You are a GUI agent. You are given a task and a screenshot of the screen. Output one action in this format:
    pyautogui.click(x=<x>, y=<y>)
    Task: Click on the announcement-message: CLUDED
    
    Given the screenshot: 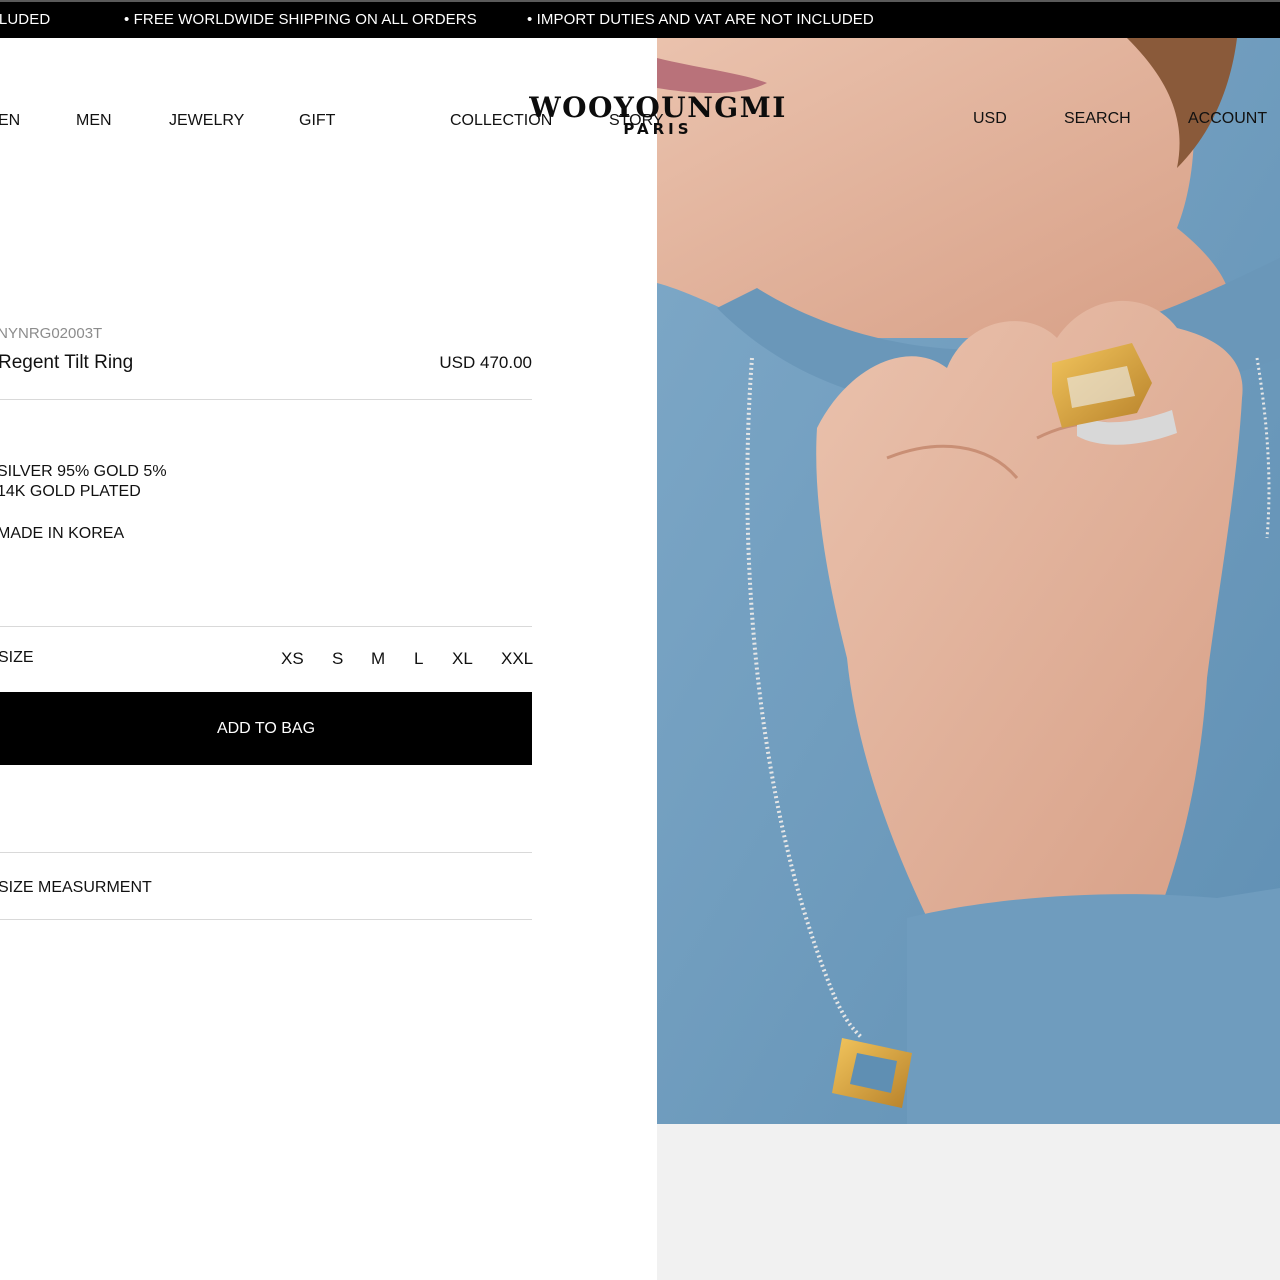 What is the action you would take?
    pyautogui.click(x=25, y=19)
    